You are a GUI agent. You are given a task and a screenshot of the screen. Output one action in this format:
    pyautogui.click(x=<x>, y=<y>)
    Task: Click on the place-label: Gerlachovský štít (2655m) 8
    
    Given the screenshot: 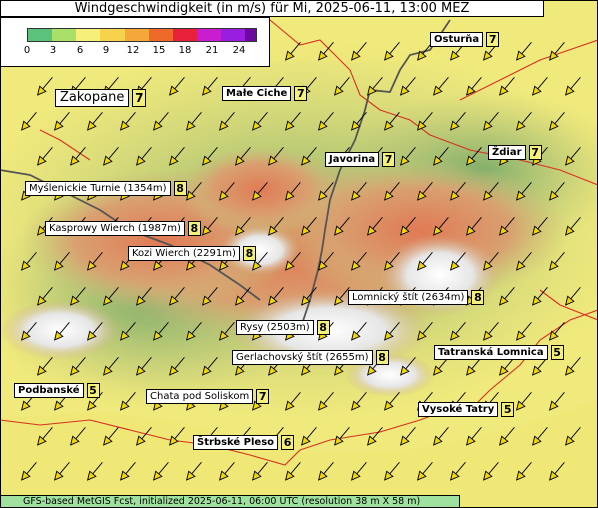 What is the action you would take?
    pyautogui.click(x=310, y=357)
    